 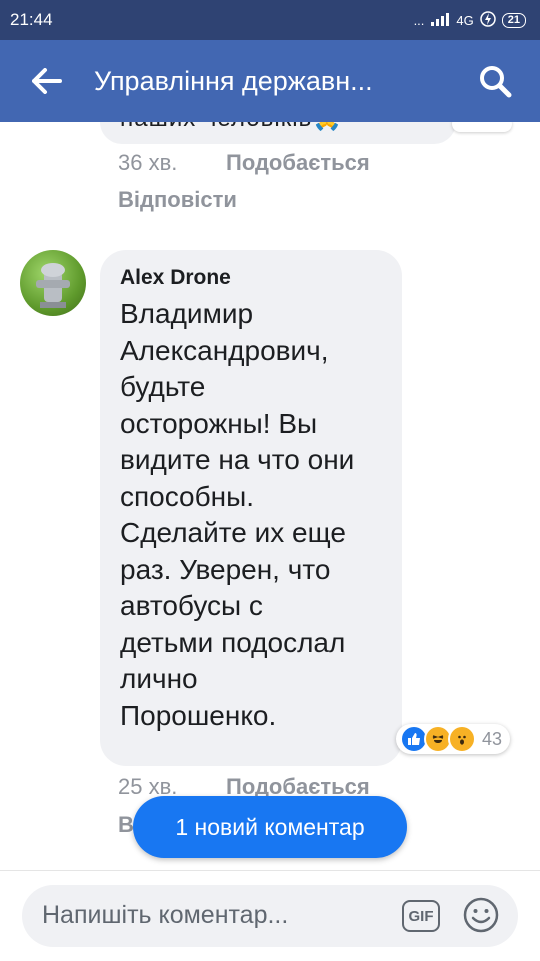 What do you see at coordinates (224, 350) in the screenshot?
I see `comment-line: Александрович,` at bounding box center [224, 350].